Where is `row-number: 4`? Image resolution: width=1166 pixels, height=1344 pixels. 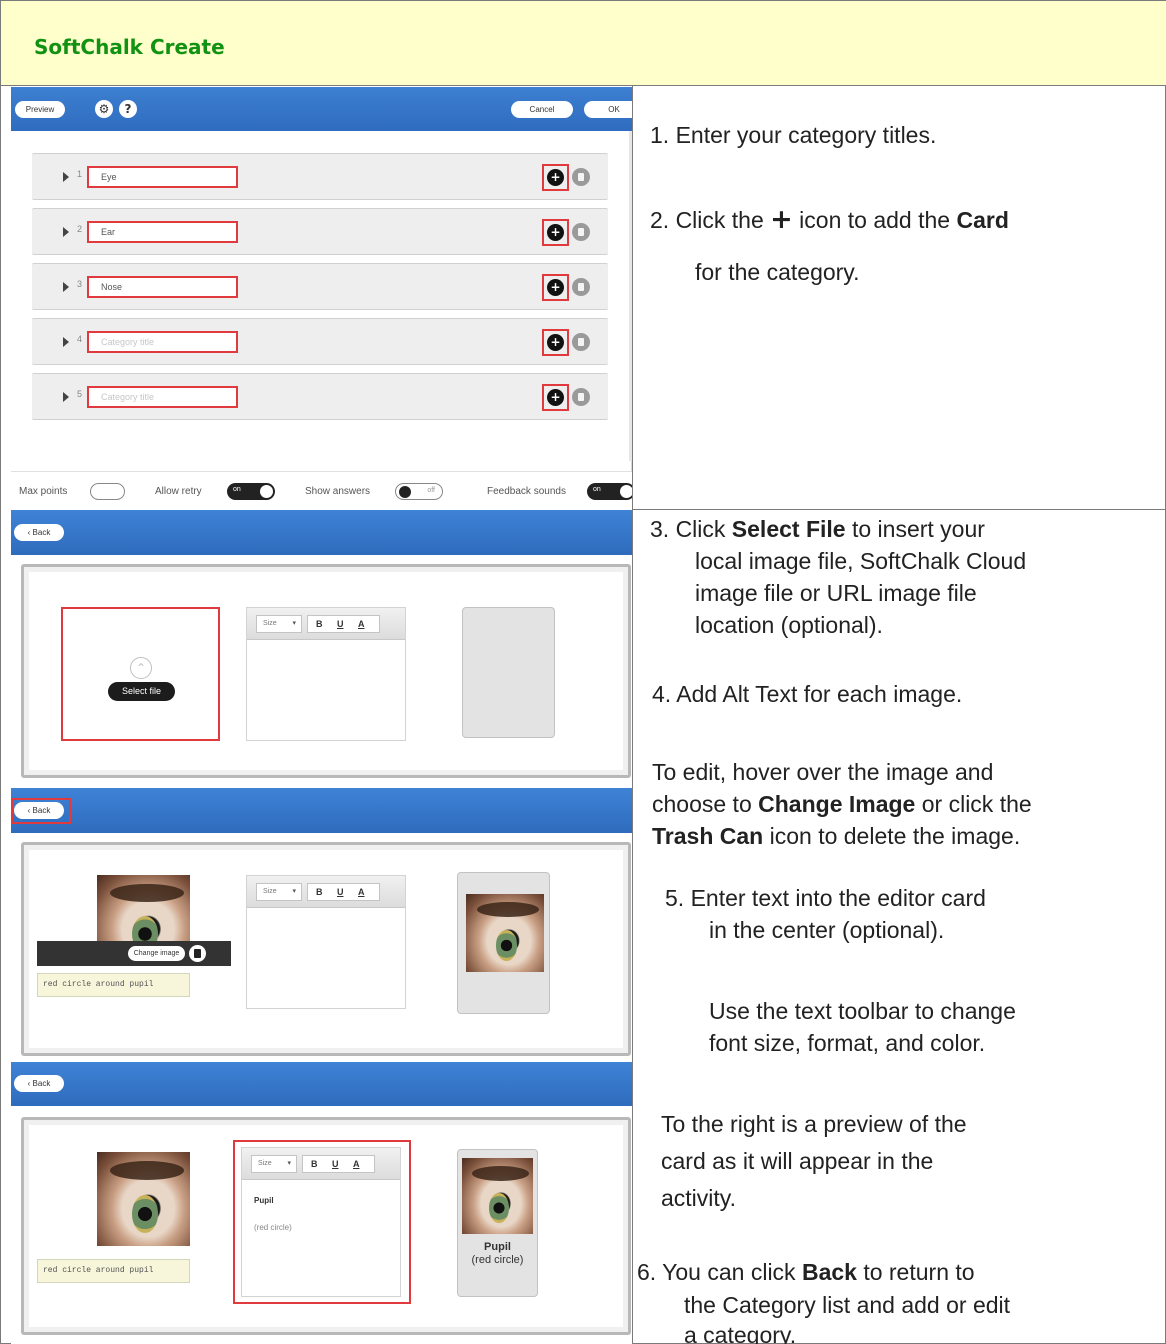
row-number: 4 is located at coordinates (80, 339).